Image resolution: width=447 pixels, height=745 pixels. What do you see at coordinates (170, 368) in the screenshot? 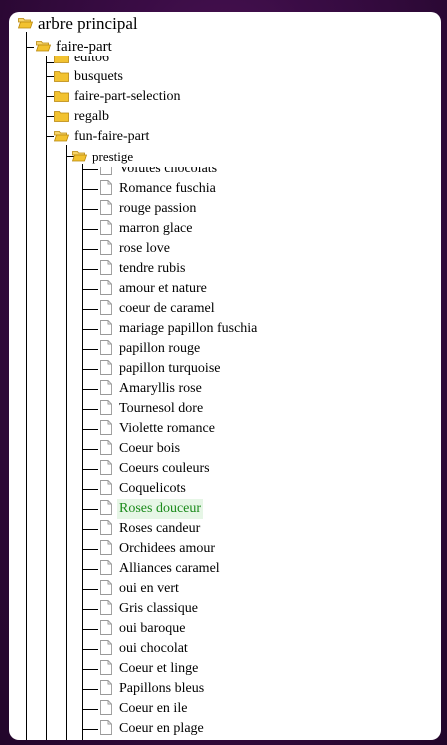
I see `list-item-label: papillon turquoise` at bounding box center [170, 368].